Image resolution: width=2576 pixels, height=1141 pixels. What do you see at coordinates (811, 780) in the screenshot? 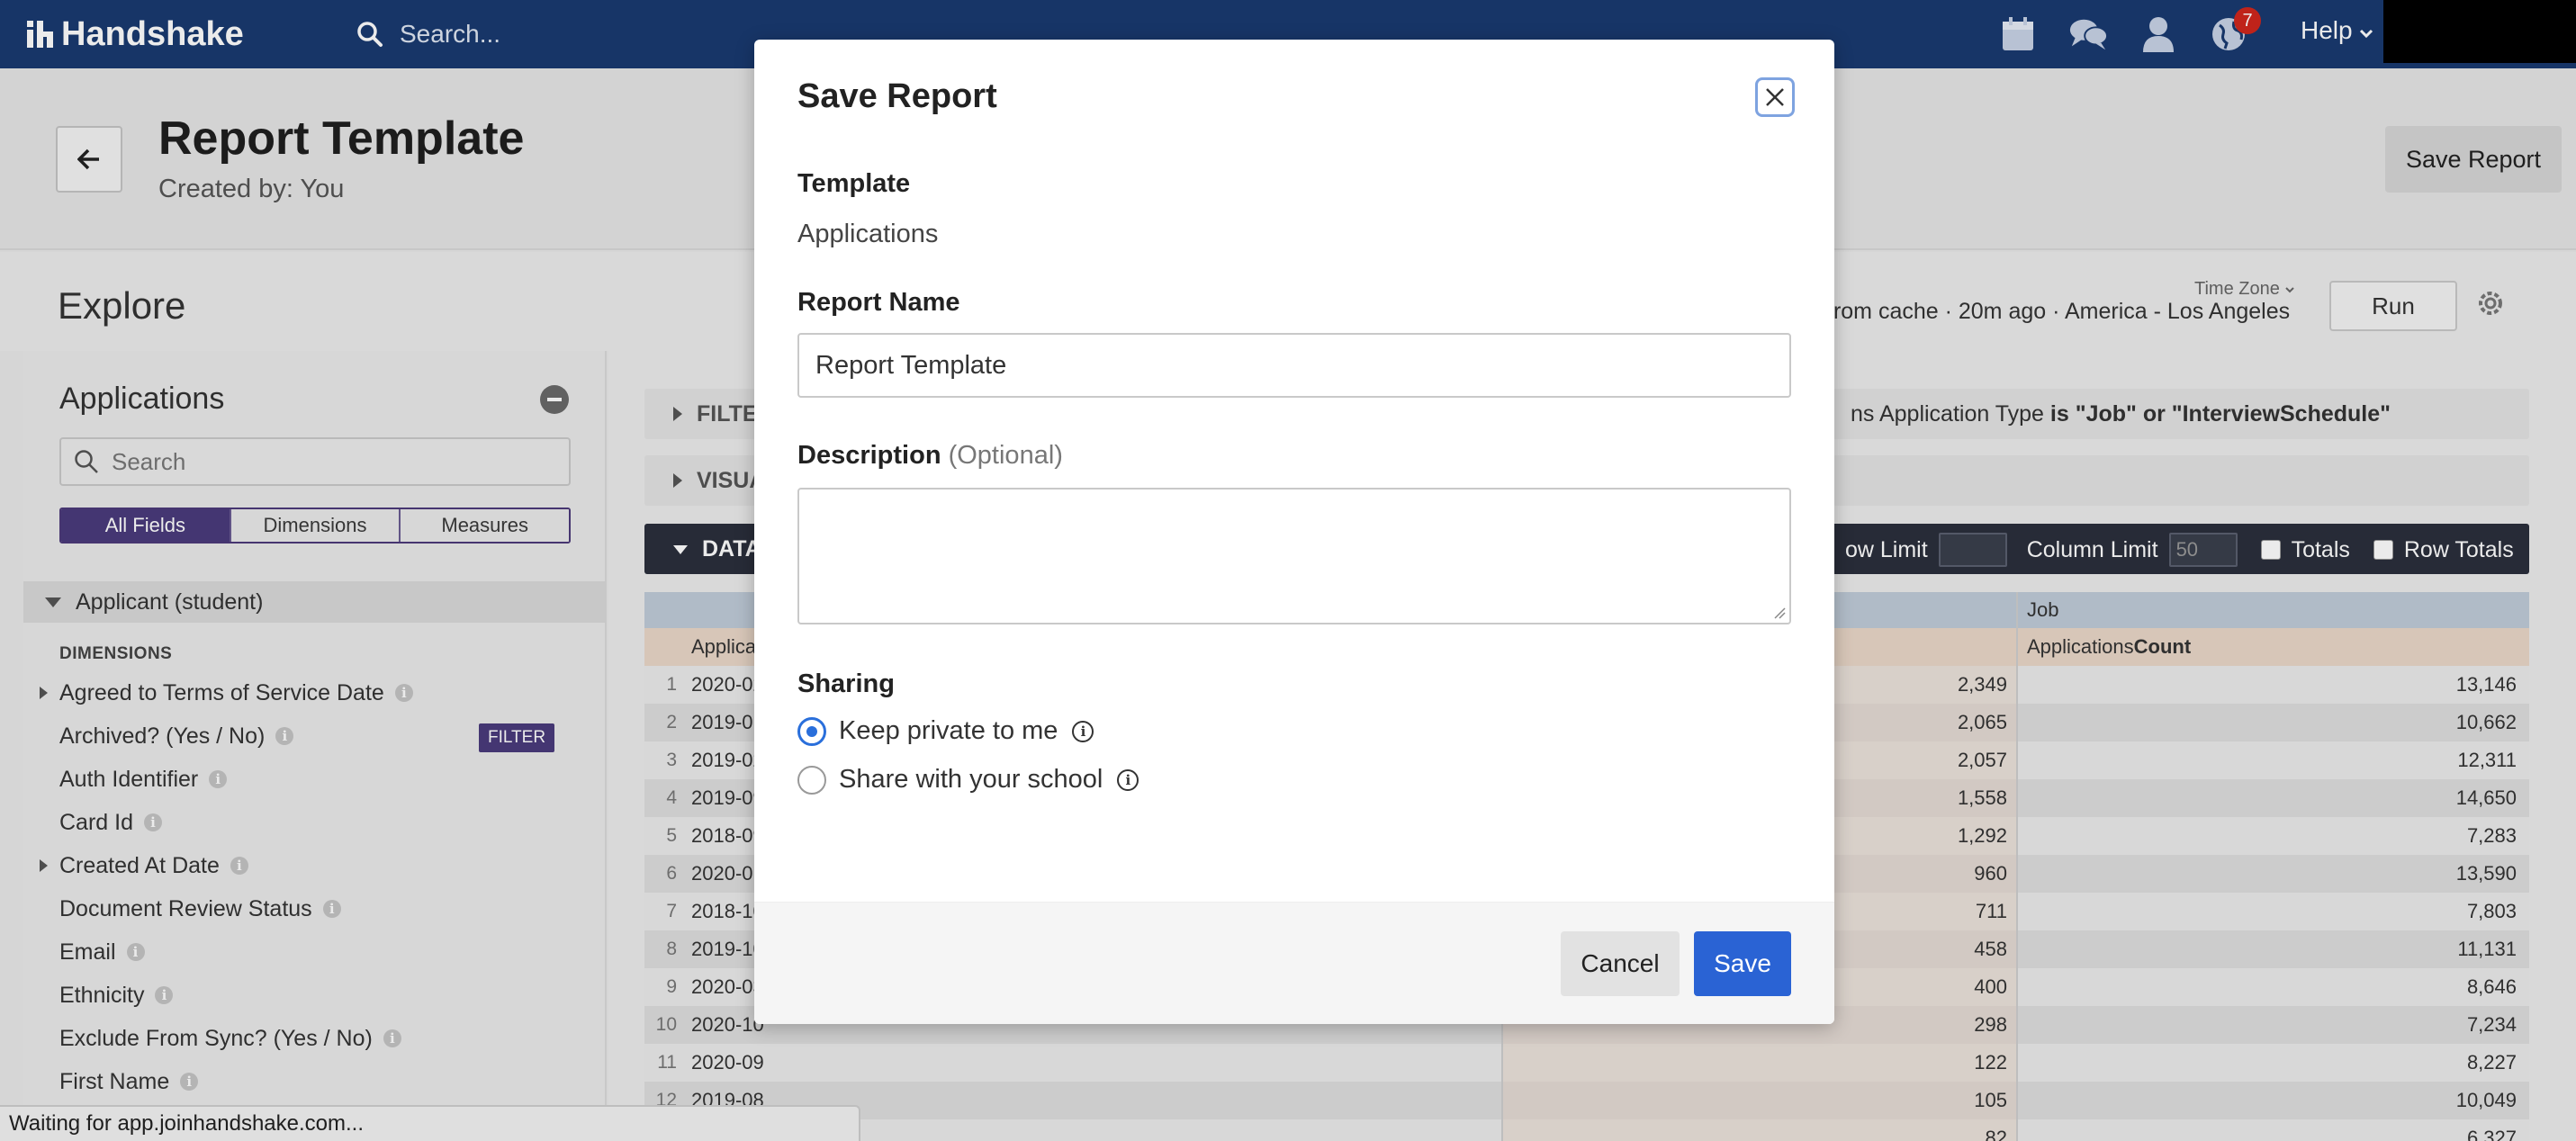
I see `radio-school` at bounding box center [811, 780].